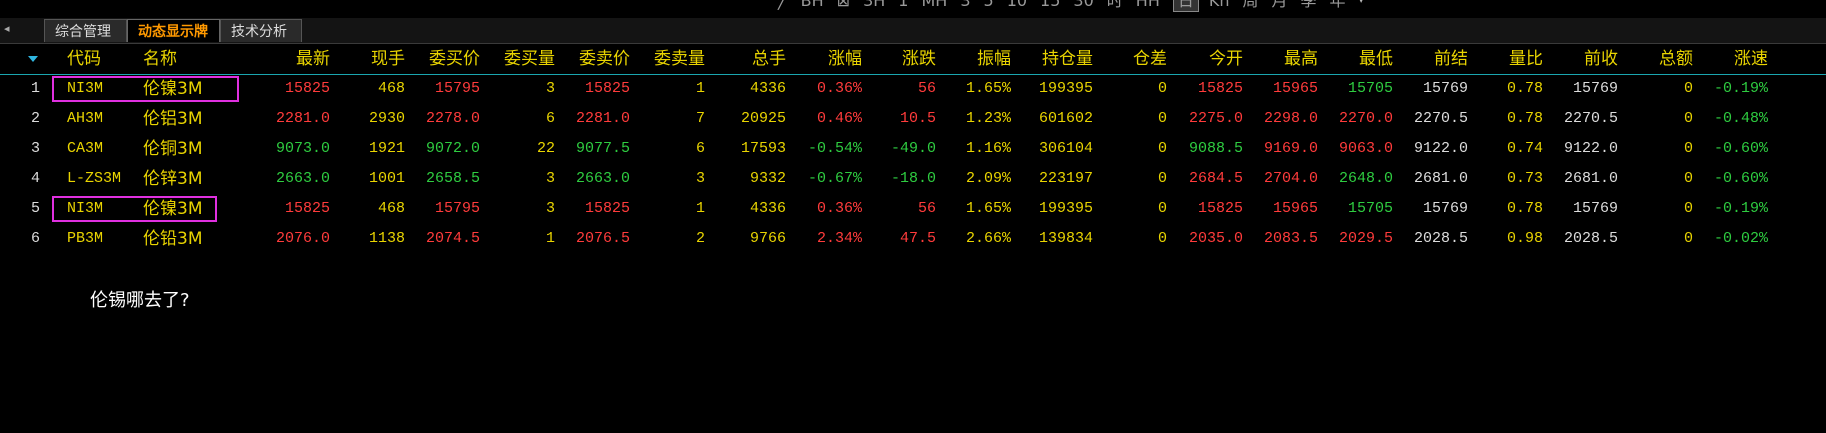 Image resolution: width=1826 pixels, height=433 pixels. I want to click on period-option: 3H, so click(874, 5).